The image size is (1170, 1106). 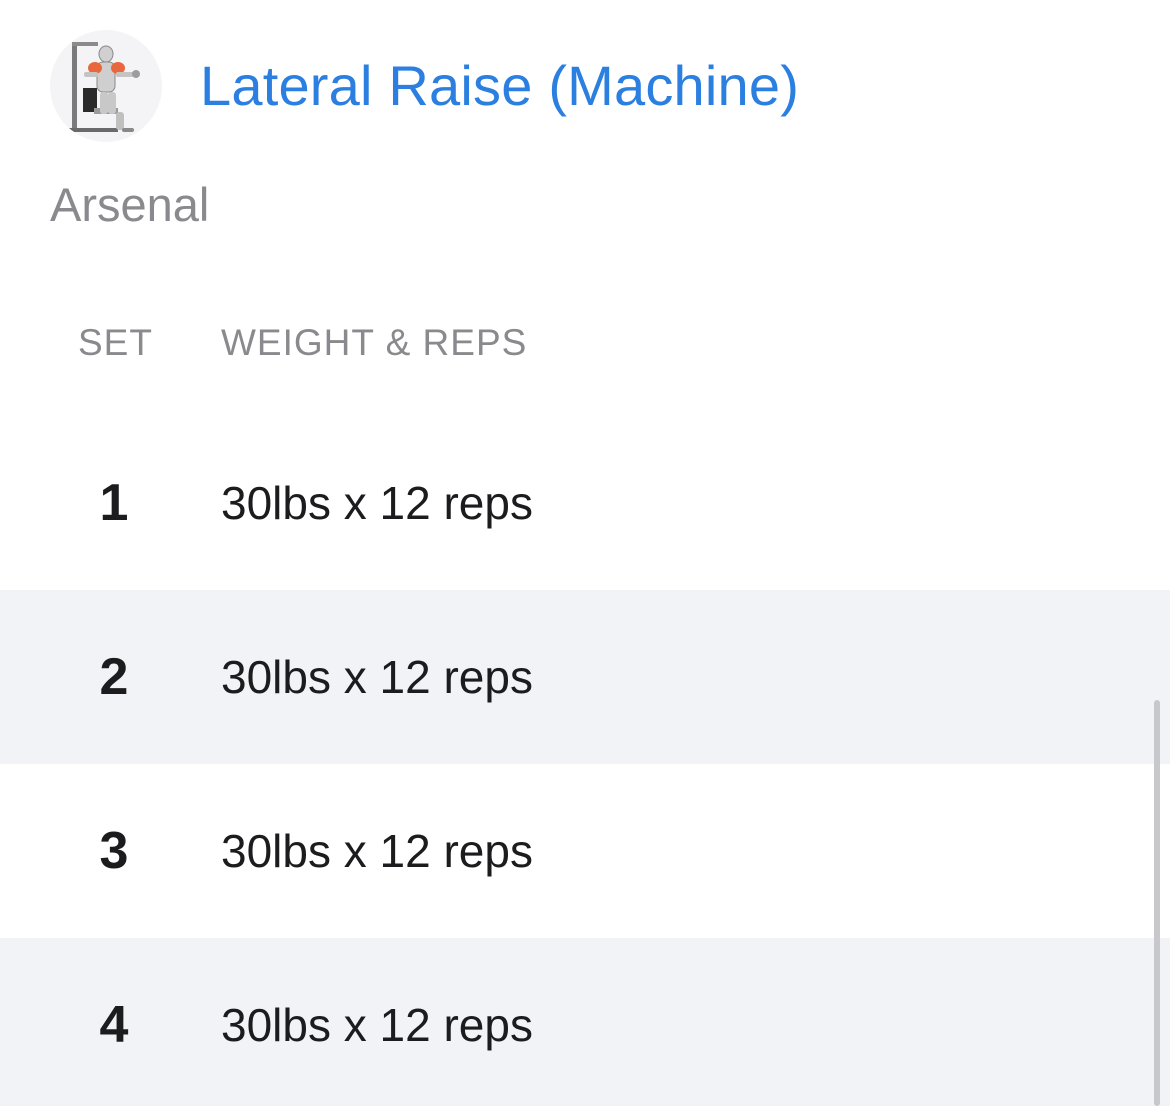 I want to click on exercise-thumbnail-icon, so click(x=106, y=86).